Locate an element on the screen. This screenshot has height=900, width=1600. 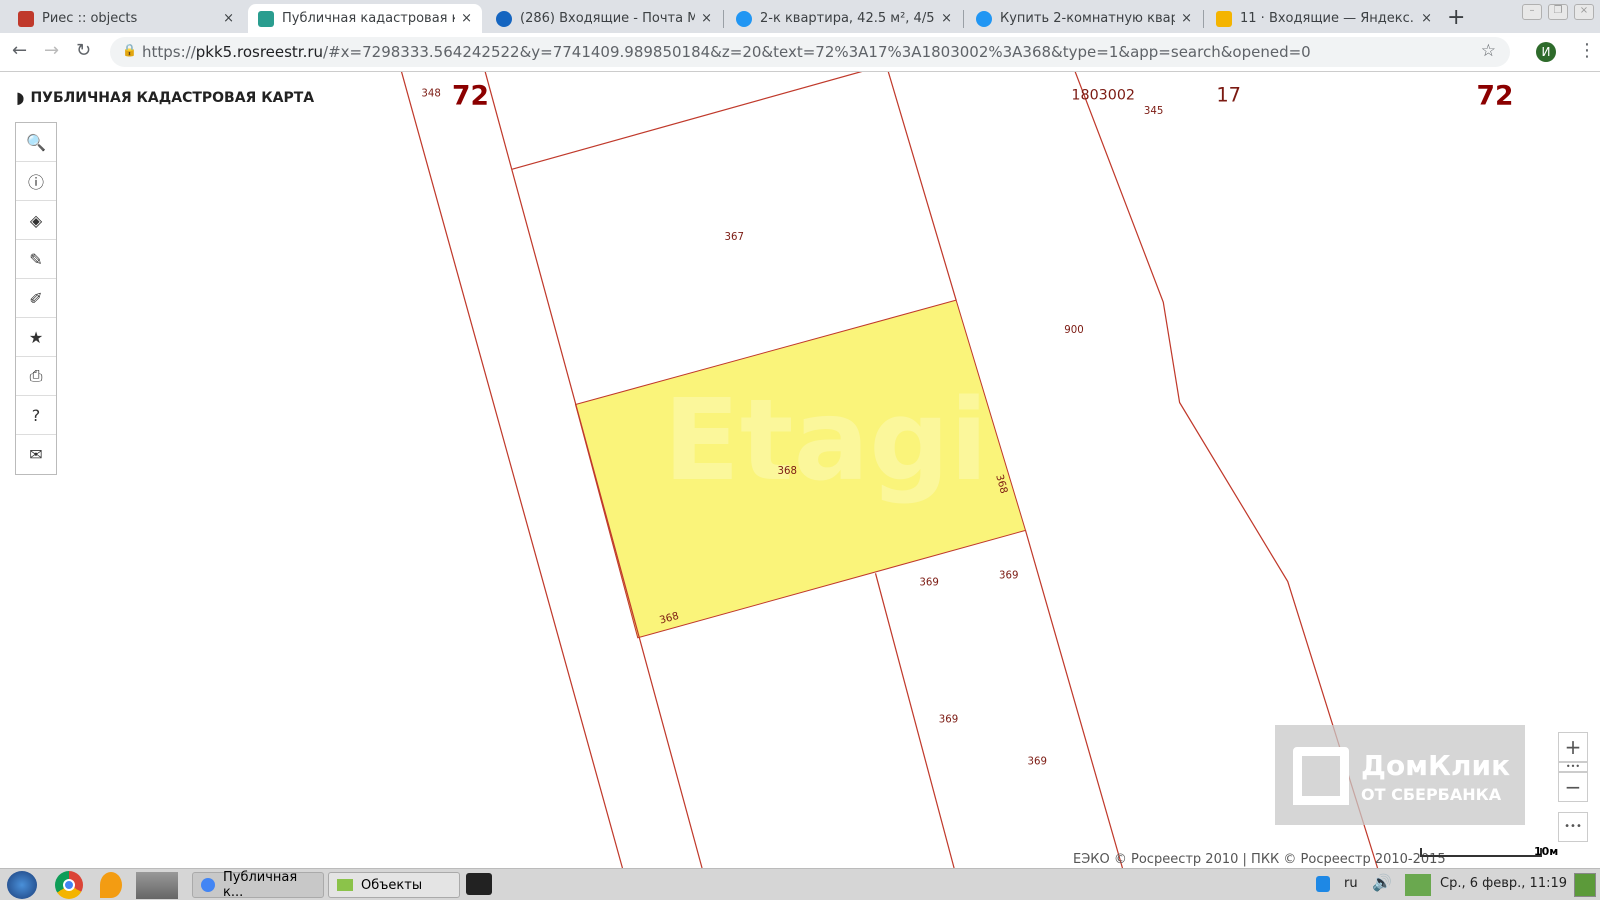
folder-icon is located at coordinates (345, 885).